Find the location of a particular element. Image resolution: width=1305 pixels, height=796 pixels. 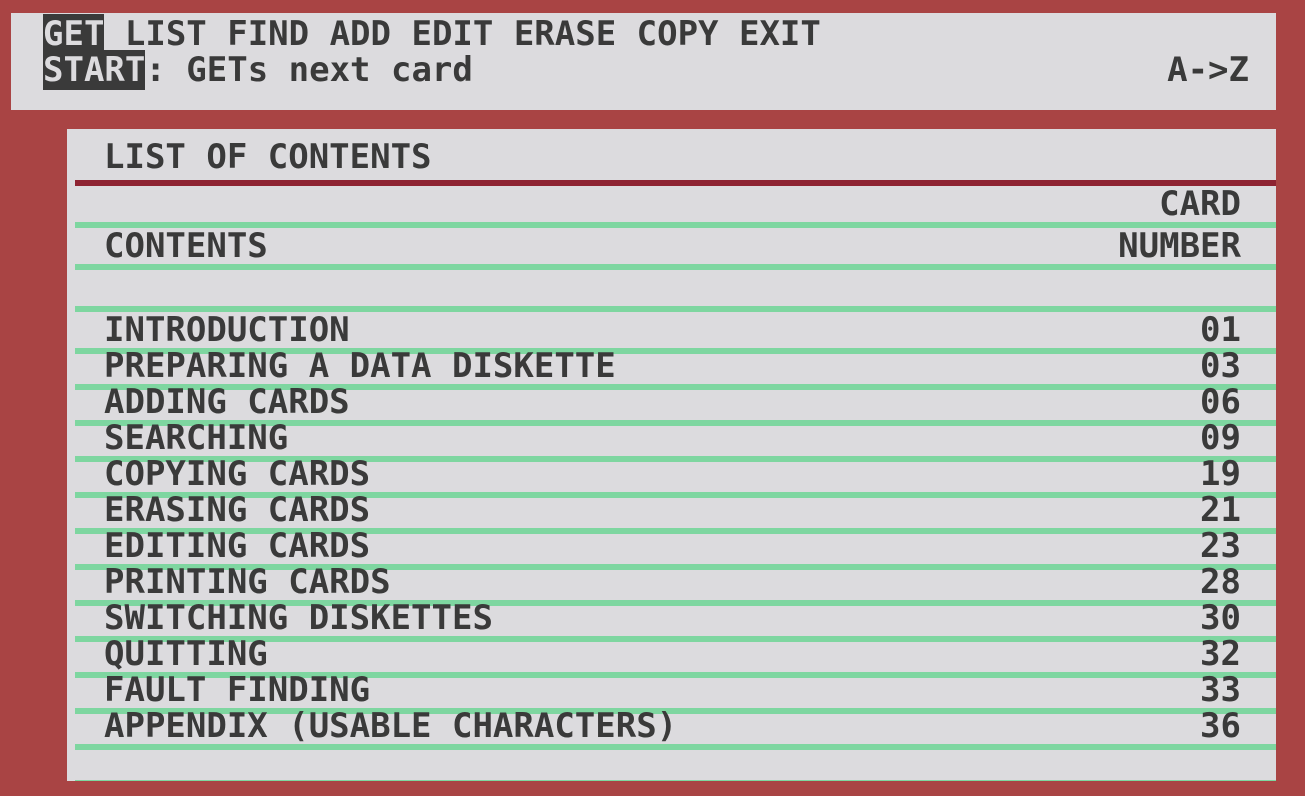

table-header-row-top: CARD is located at coordinates (671, 204).